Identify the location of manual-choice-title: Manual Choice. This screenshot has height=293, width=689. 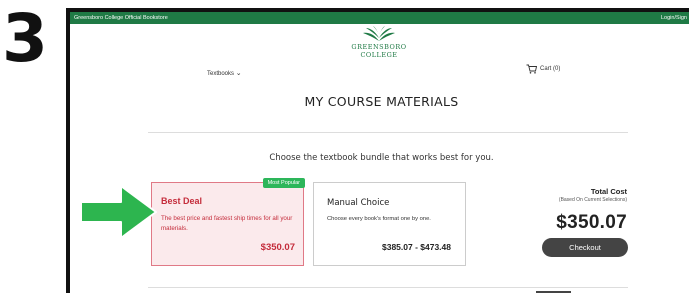
(358, 203).